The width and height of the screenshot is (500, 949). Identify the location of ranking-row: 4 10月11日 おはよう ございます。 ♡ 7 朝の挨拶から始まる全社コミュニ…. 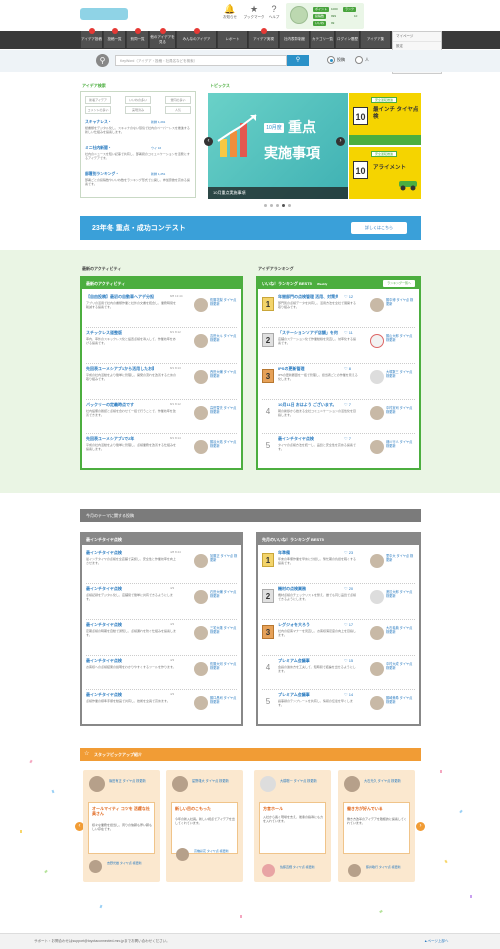
(338, 417).